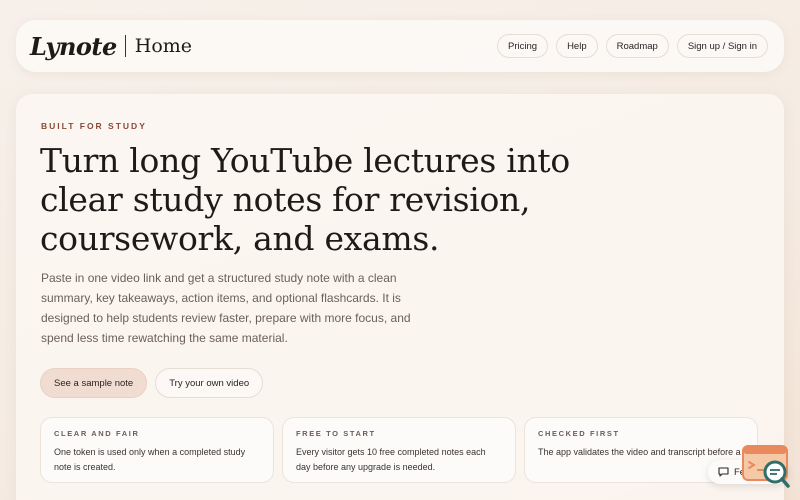 The width and height of the screenshot is (800, 500). What do you see at coordinates (577, 46) in the screenshot?
I see `nav-help-button: Help` at bounding box center [577, 46].